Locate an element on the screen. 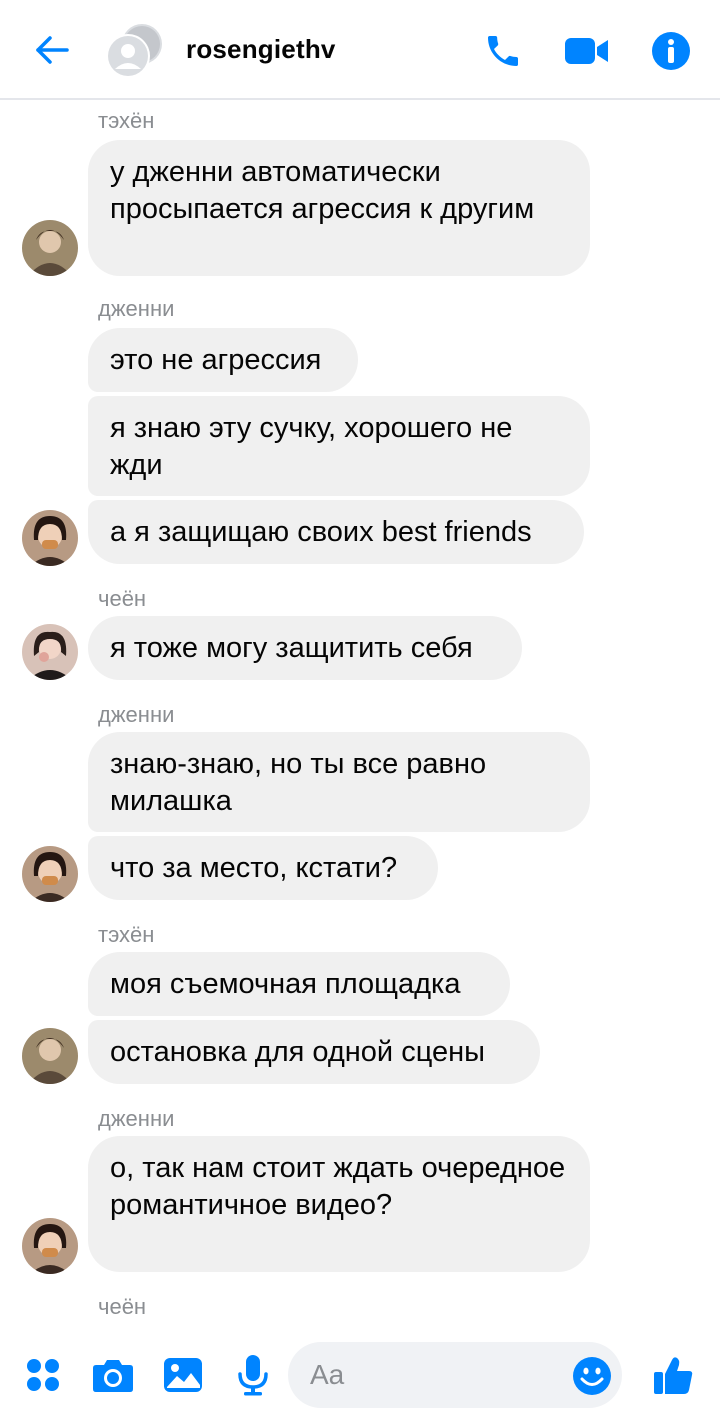 This screenshot has height=1424, width=720. camera-button is located at coordinates (113, 1375).